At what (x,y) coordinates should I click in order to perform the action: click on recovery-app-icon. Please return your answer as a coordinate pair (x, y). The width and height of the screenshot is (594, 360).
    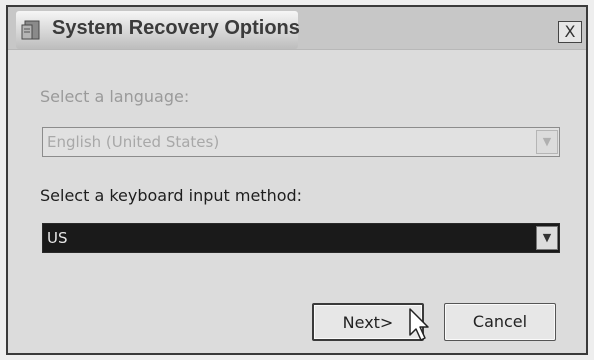
    Looking at the image, I should click on (30, 30).